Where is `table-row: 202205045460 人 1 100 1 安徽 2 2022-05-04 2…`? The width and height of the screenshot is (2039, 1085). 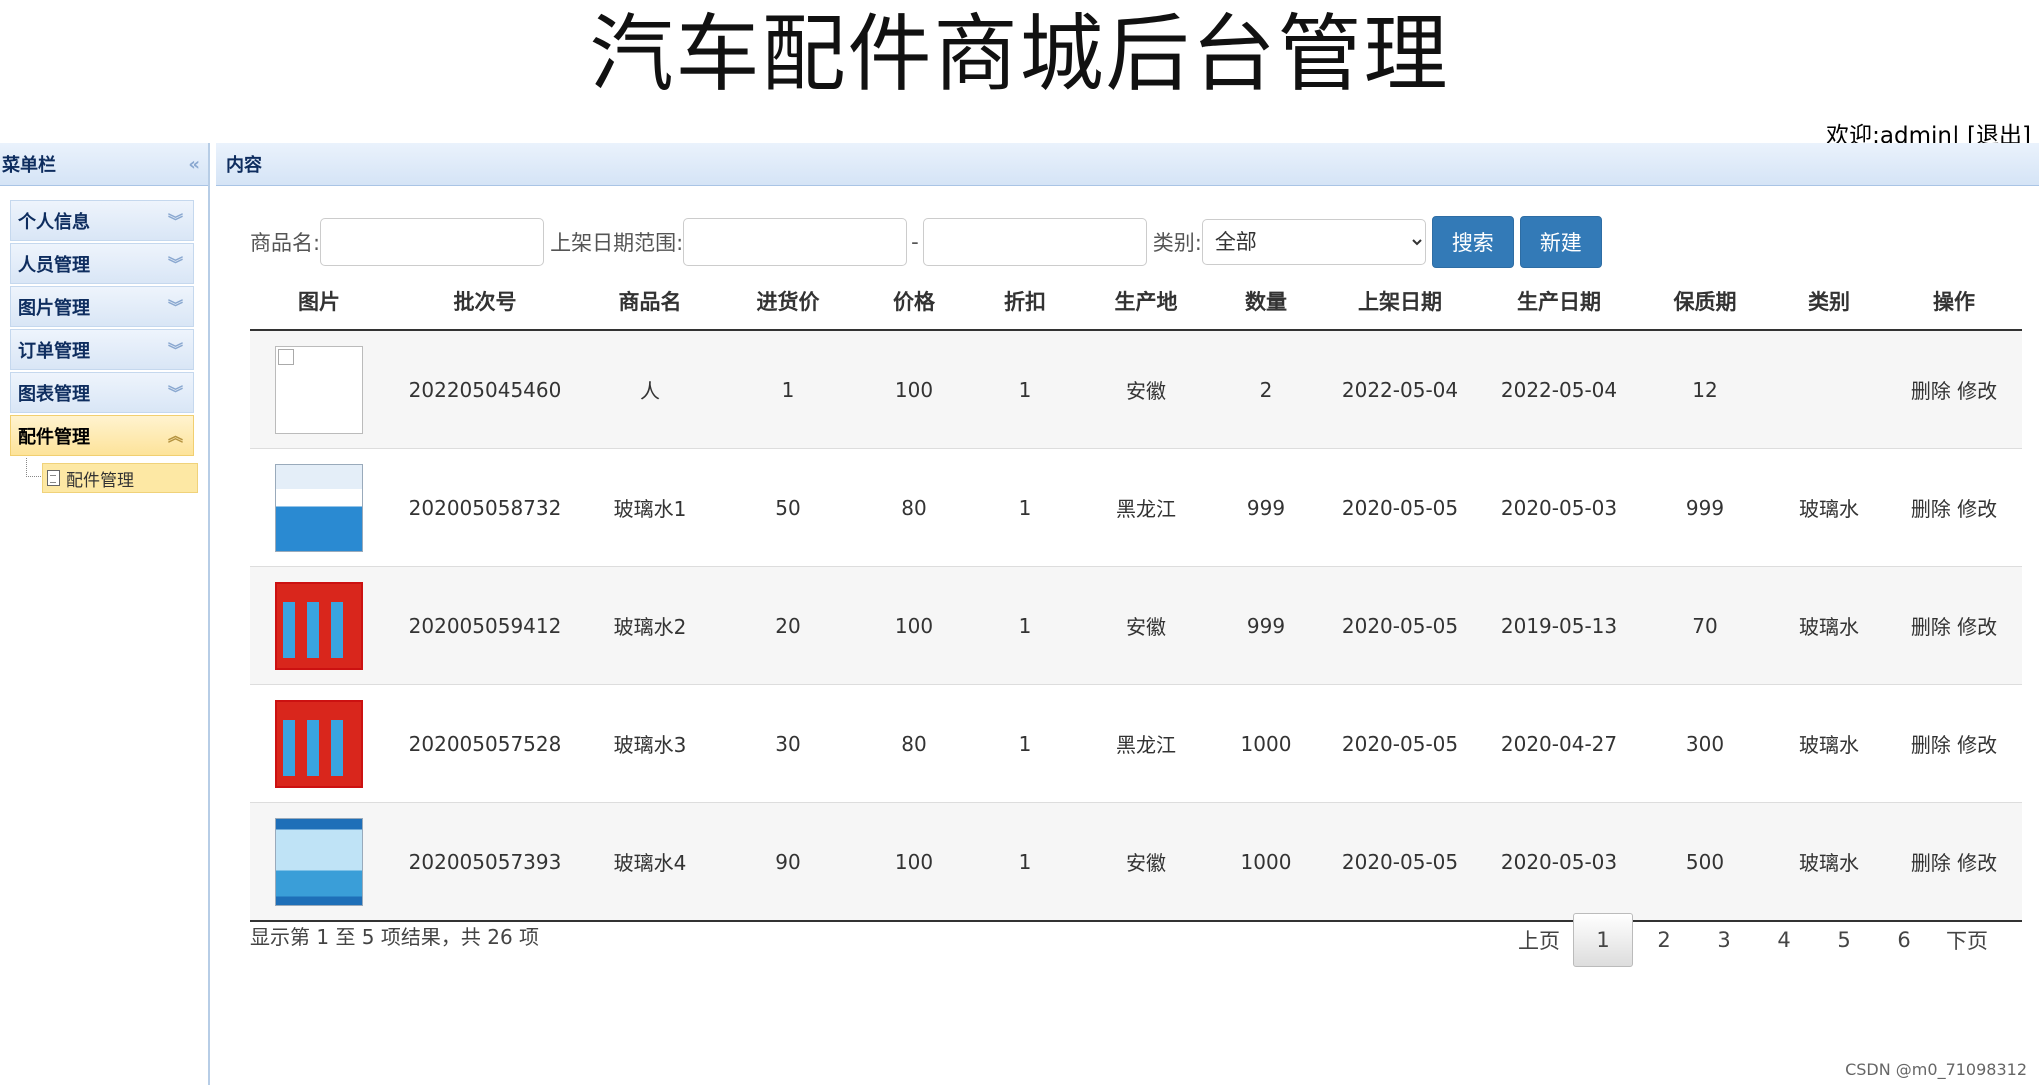
table-row: 202205045460 人 1 100 1 安徽 2 2022-05-04 2… is located at coordinates (1136, 389).